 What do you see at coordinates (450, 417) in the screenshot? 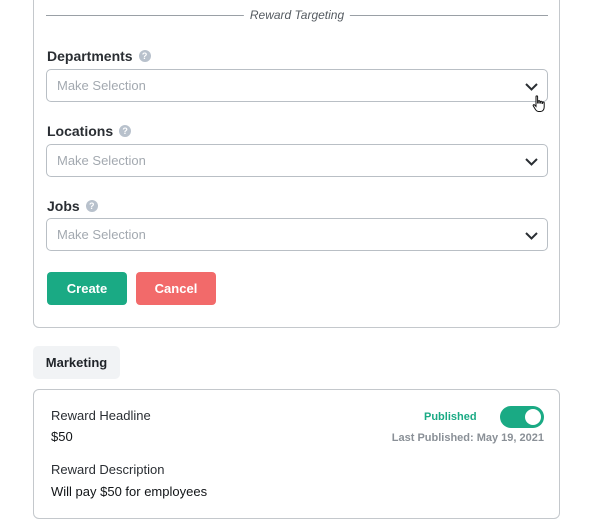
I see `published-status: Published` at bounding box center [450, 417].